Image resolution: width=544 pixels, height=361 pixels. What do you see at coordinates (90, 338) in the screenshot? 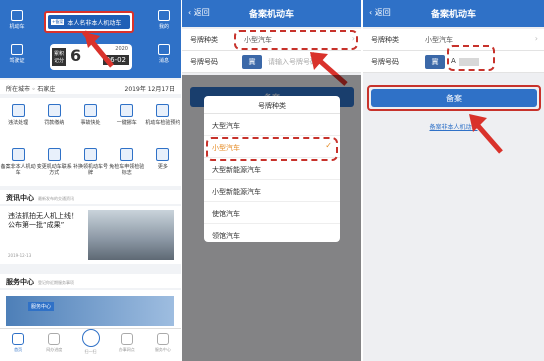
I see `scan-icon` at bounding box center [90, 338].